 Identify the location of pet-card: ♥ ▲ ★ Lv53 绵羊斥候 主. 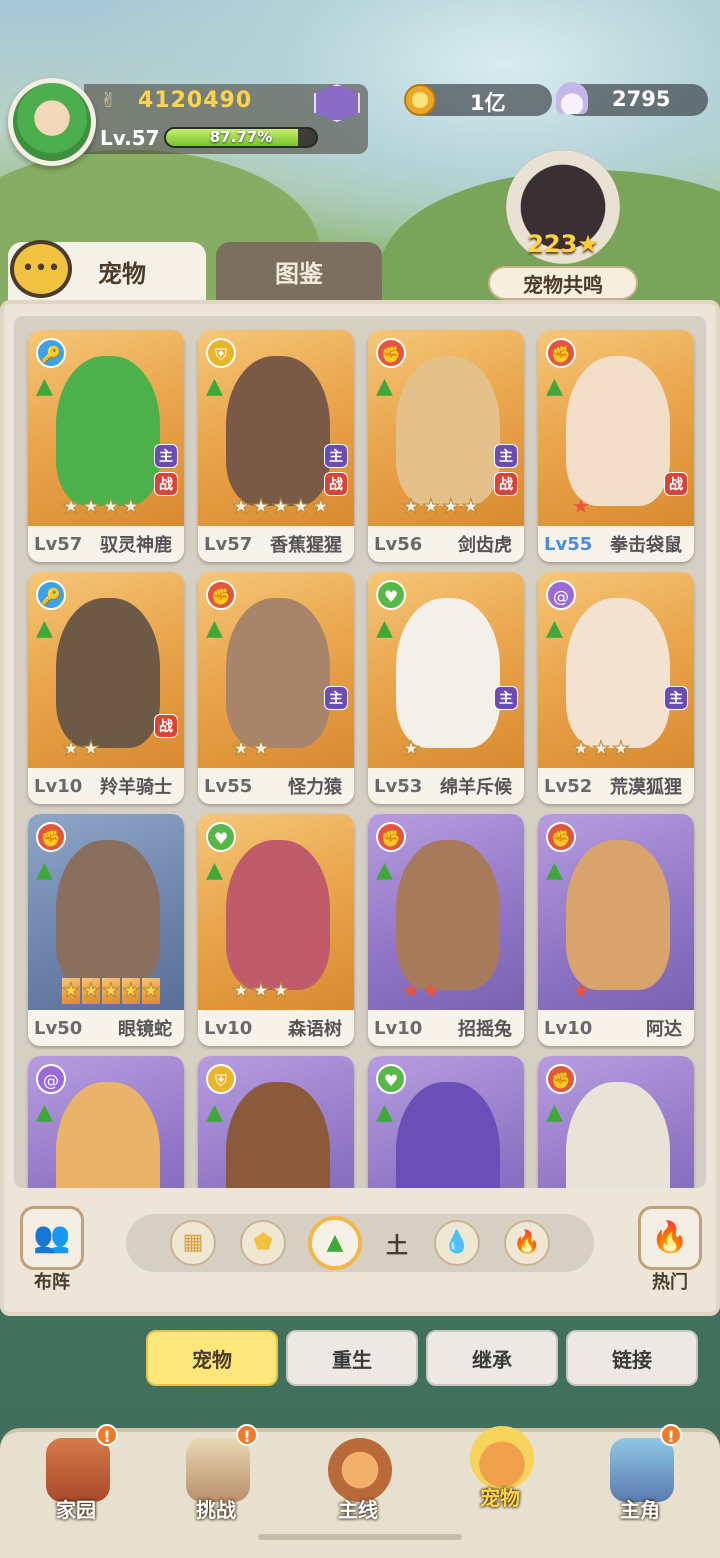
(446, 688).